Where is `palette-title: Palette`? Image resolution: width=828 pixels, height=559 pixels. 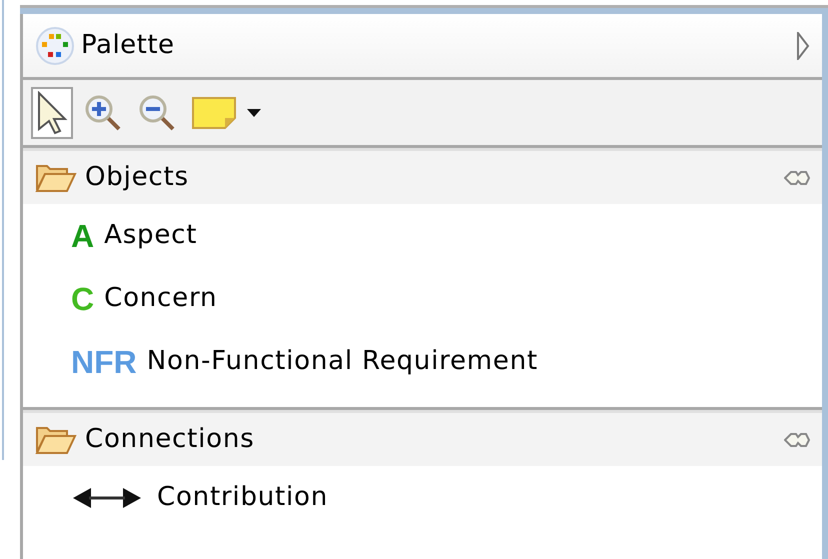 palette-title: Palette is located at coordinates (128, 45).